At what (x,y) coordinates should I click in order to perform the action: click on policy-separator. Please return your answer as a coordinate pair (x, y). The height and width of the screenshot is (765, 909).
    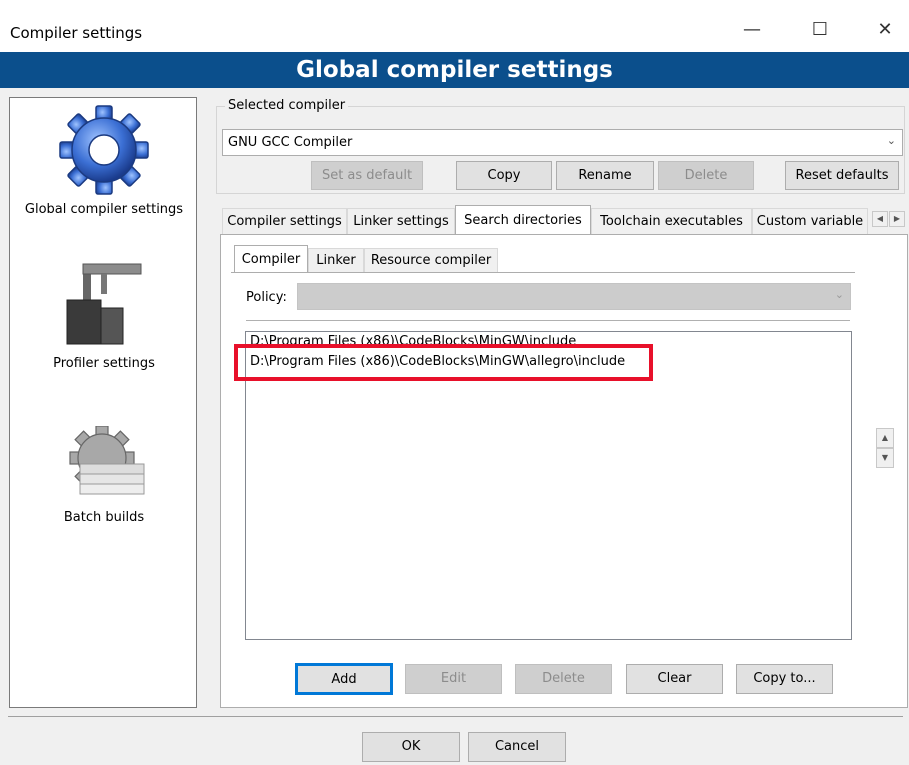
    Looking at the image, I should click on (548, 320).